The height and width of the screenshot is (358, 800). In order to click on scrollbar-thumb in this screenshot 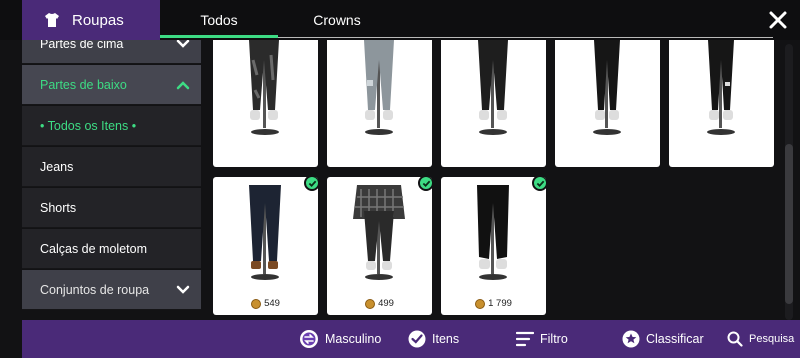, I will do `click(789, 224)`.